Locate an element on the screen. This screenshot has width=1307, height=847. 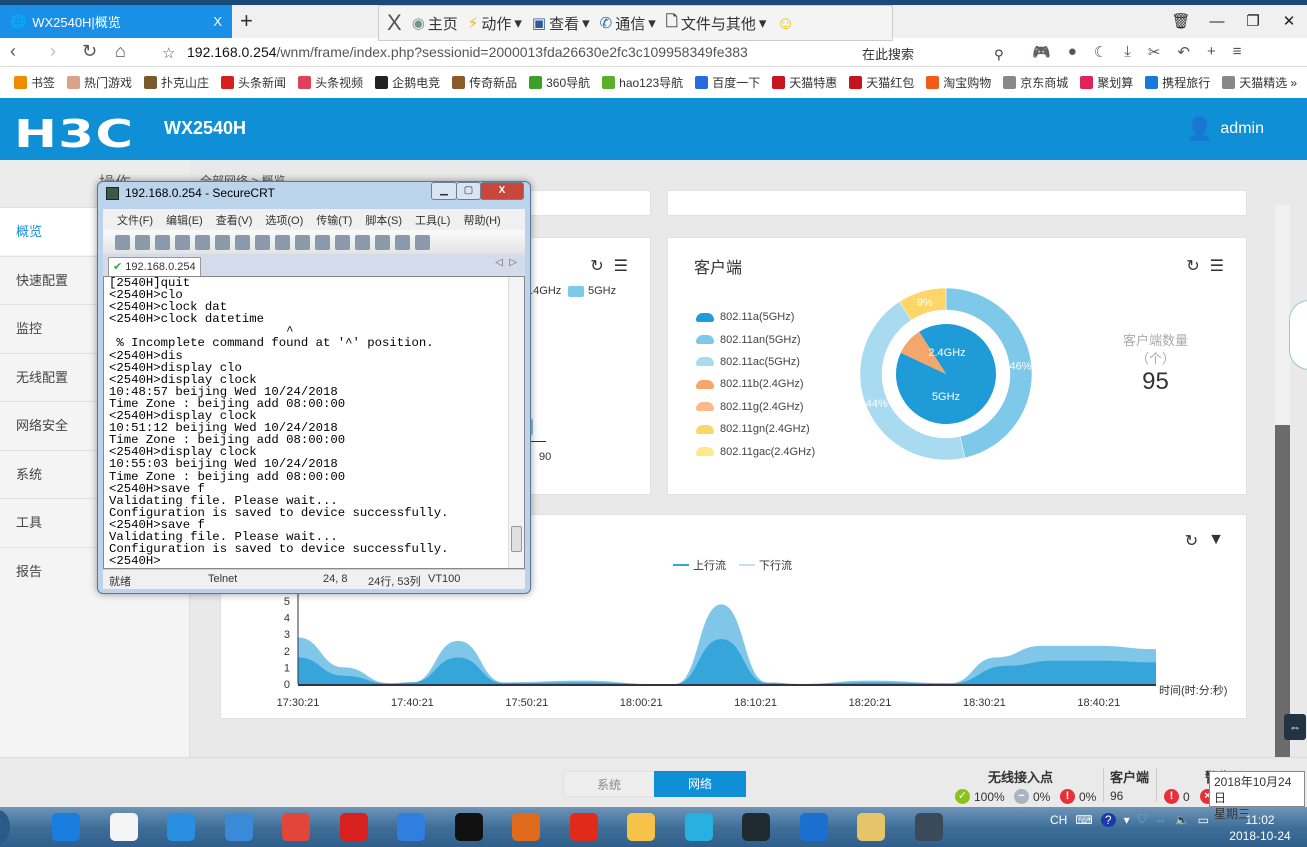
undo-icon: ↶ is located at coordinates (1183, 52).